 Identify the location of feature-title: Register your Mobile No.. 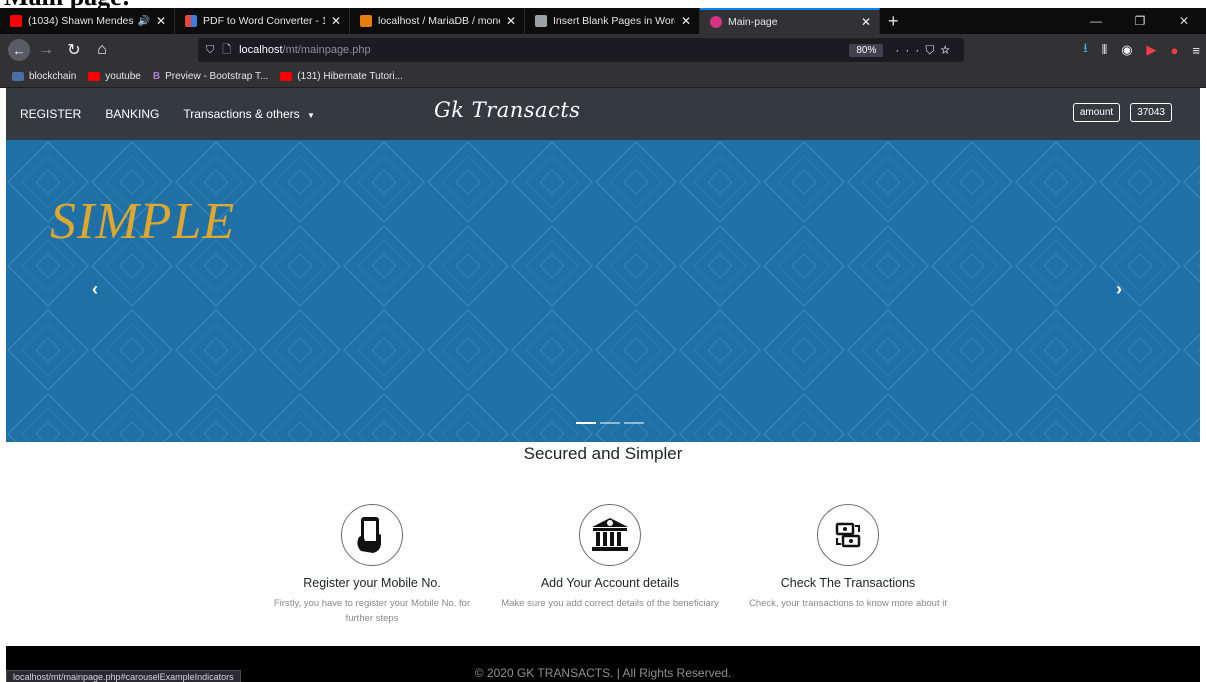
(372, 583).